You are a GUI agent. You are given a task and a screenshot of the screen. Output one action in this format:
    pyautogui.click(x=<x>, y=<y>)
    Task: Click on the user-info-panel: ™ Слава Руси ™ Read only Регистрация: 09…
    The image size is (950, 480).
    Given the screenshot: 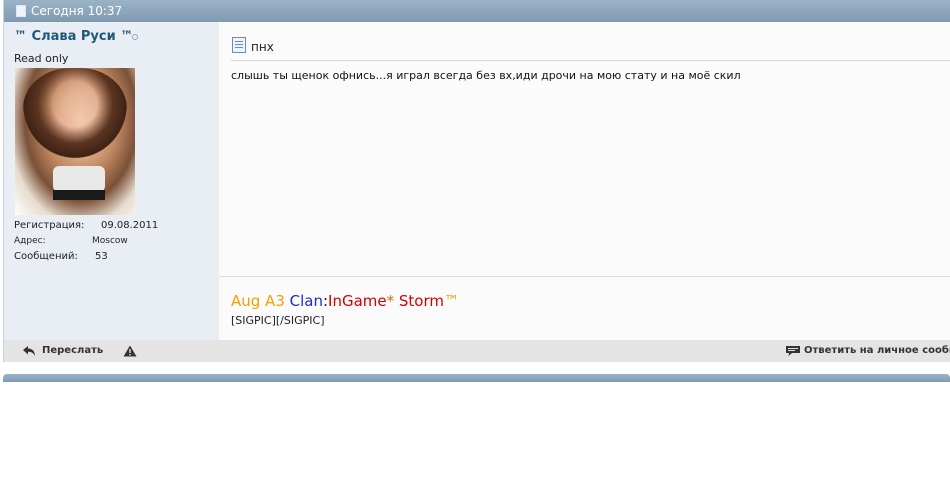 What is the action you would take?
    pyautogui.click(x=111, y=181)
    